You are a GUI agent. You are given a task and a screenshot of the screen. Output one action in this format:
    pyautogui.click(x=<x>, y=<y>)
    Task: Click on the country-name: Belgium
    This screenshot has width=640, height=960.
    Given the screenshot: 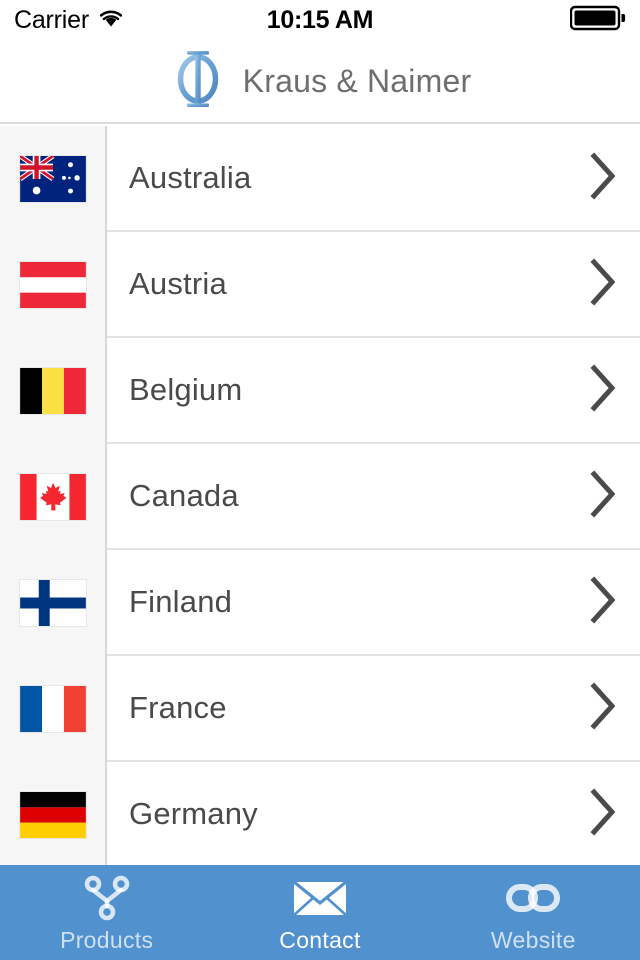 What is the action you would take?
    pyautogui.click(x=186, y=389)
    